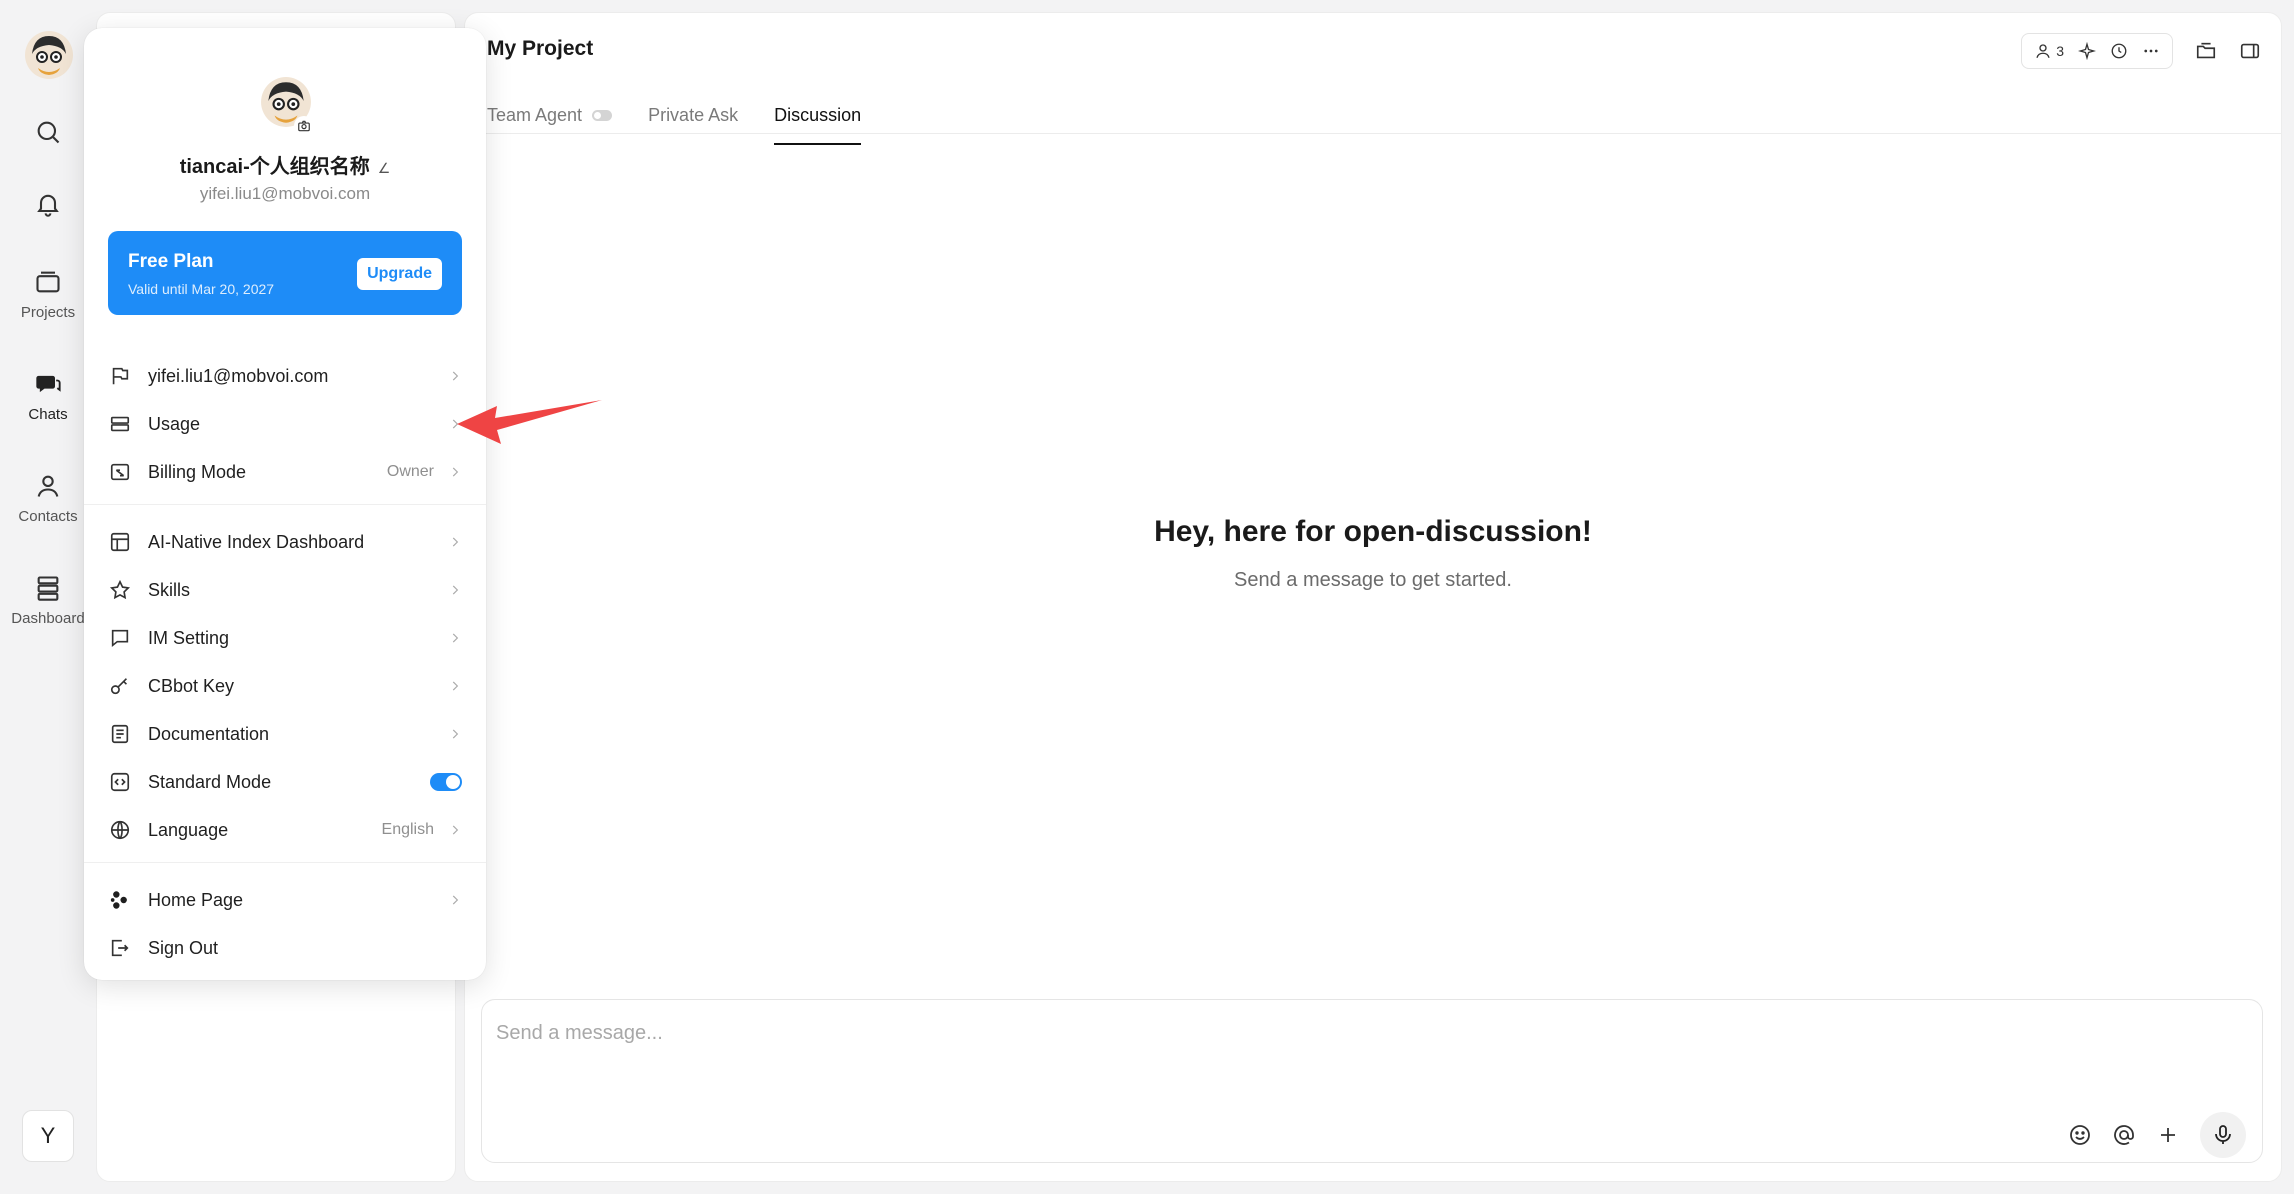 This screenshot has width=2294, height=1194. What do you see at coordinates (48, 516) in the screenshot?
I see `rail-label: Contacts` at bounding box center [48, 516].